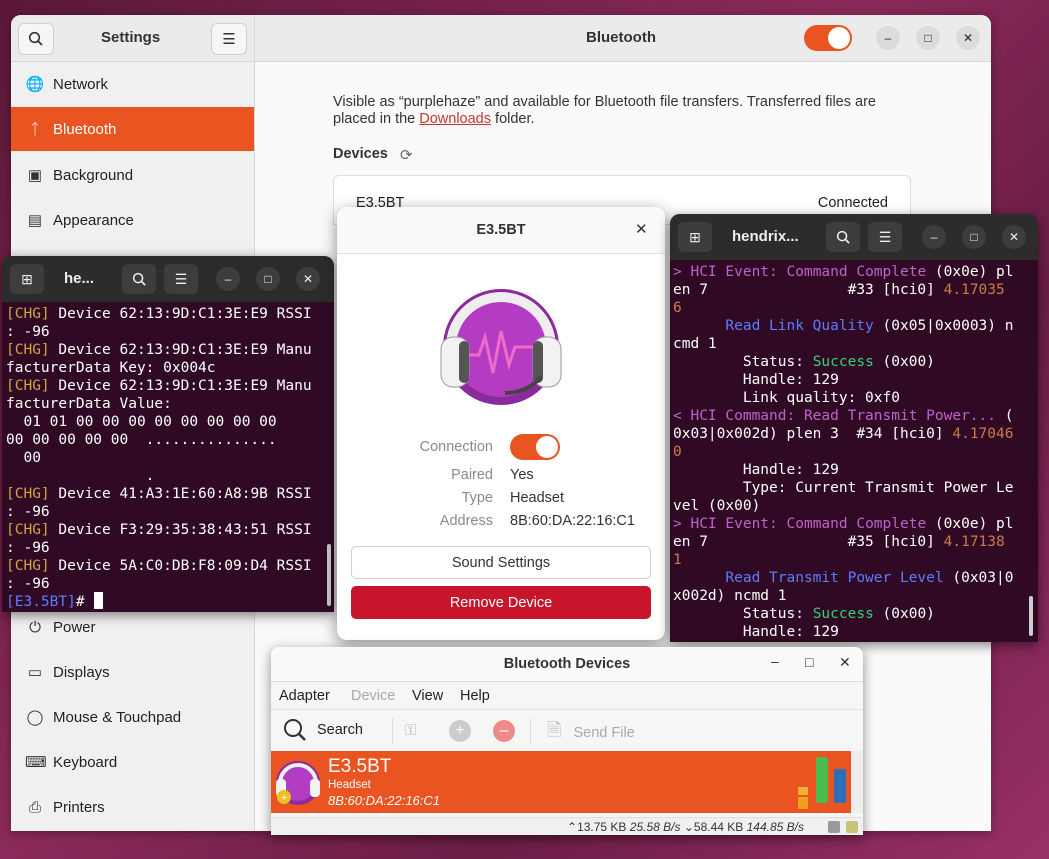 This screenshot has width=1049, height=859. I want to click on maximize-button: □, so click(928, 38).